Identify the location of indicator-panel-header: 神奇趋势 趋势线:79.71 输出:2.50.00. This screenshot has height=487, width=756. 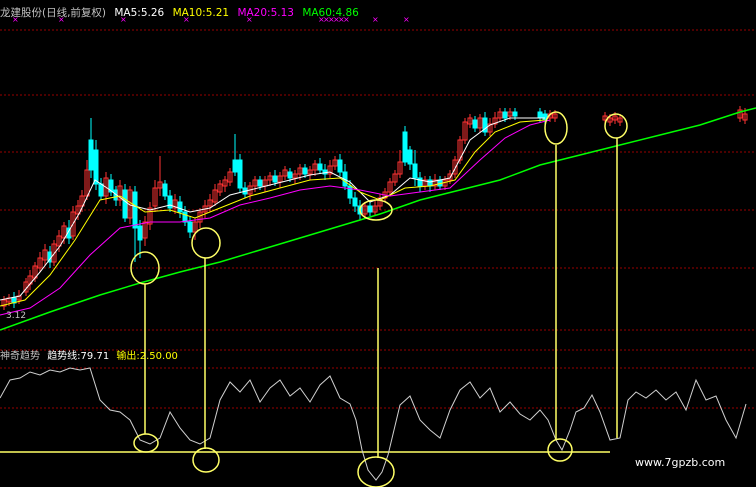
(91, 357).